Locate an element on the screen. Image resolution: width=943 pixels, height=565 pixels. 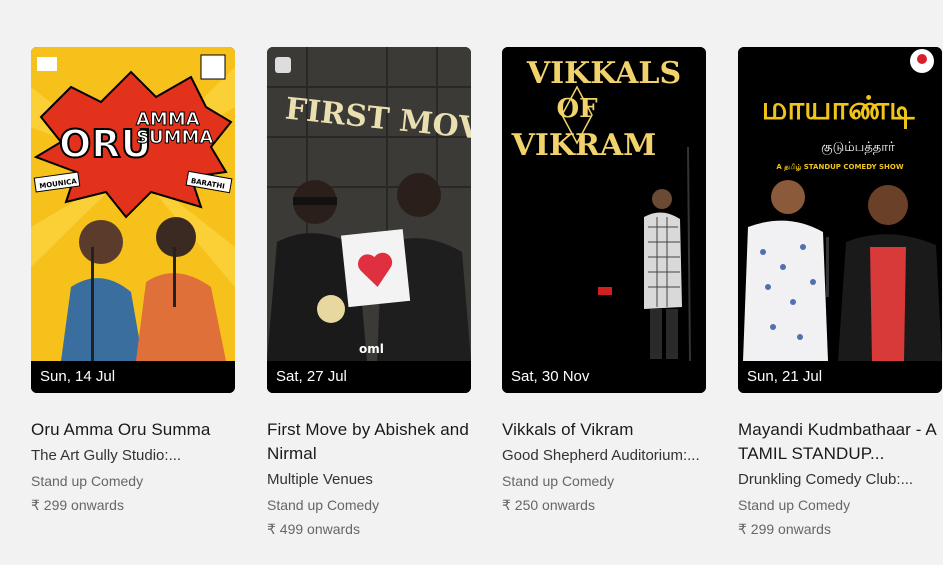
event-price: ₹ 250 onwards is located at coordinates (548, 505).